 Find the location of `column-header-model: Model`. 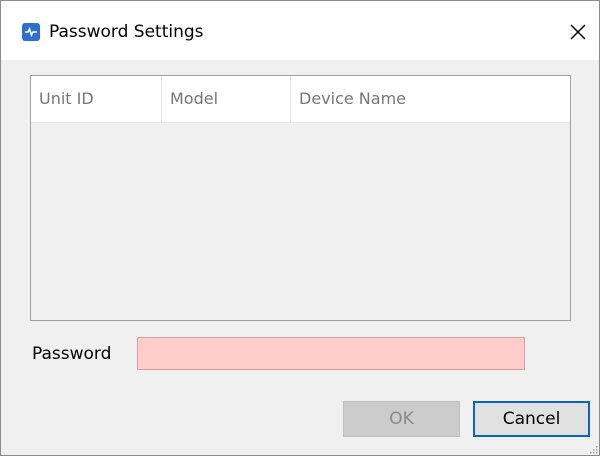

column-header-model: Model is located at coordinates (226, 99).